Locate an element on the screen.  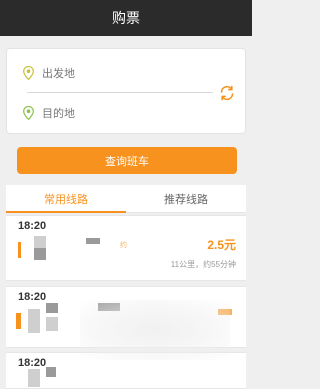
route-price: 2.5元 is located at coordinates (221, 245).